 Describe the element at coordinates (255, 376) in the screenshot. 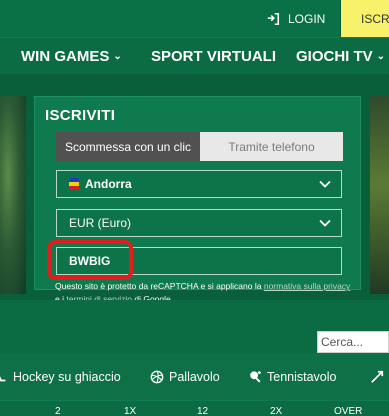

I see `table-tennis-icon` at that location.